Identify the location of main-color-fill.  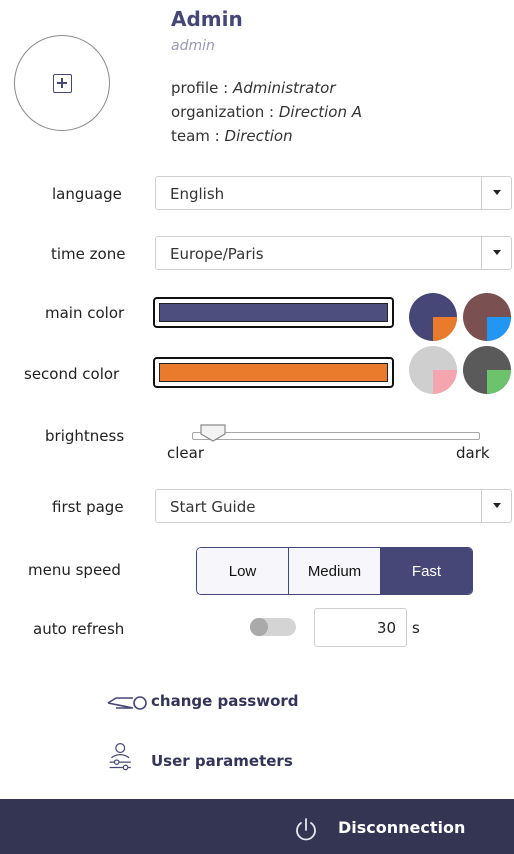
(273, 312).